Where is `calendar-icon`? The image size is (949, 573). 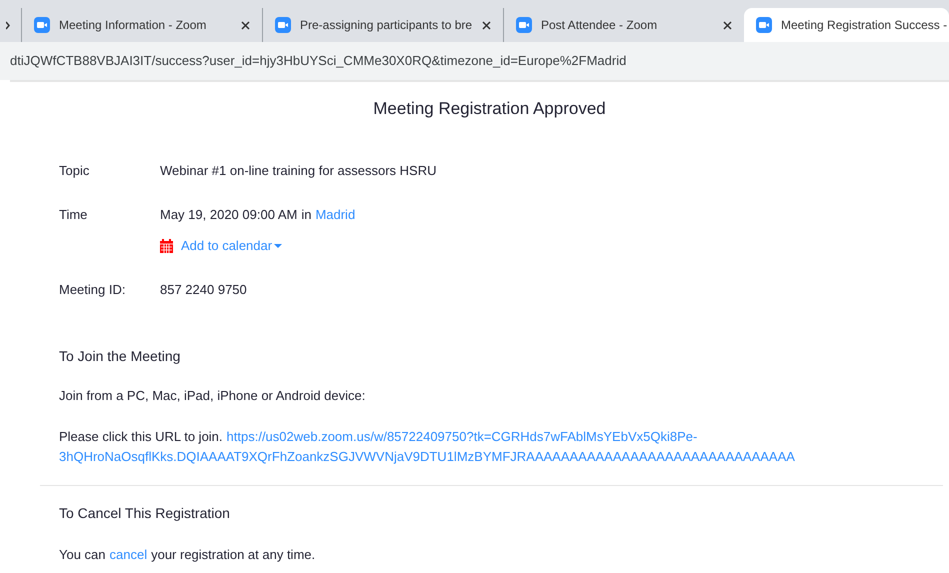
calendar-icon is located at coordinates (166, 246).